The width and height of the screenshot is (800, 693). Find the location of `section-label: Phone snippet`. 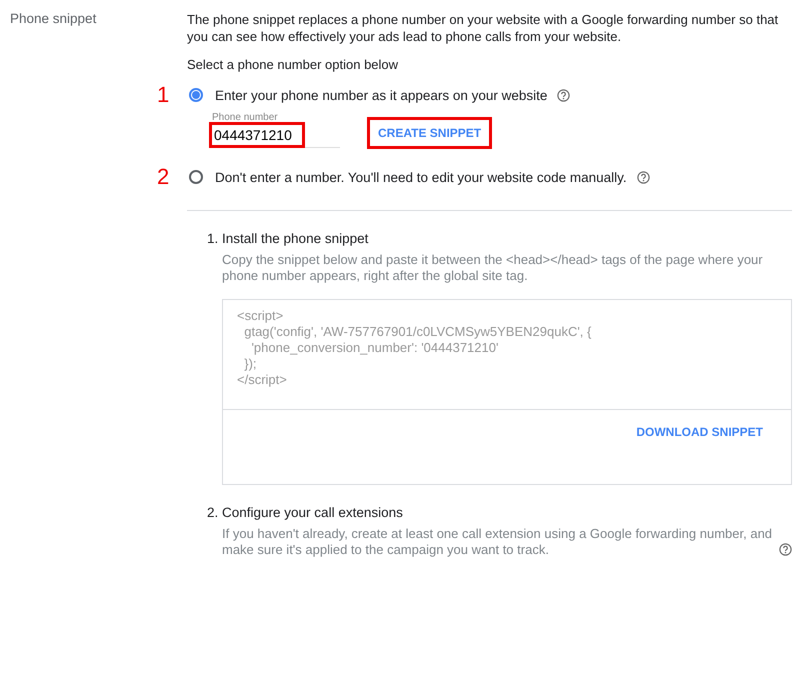

section-label: Phone snippet is located at coordinates (53, 18).